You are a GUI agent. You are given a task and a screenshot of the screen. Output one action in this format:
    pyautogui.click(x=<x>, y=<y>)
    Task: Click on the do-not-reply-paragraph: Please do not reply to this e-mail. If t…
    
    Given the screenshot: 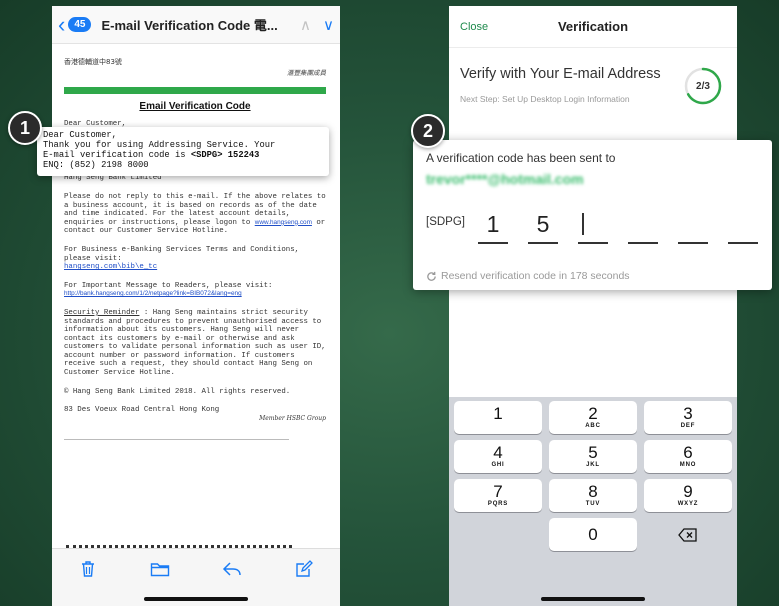 What is the action you would take?
    pyautogui.click(x=195, y=214)
    